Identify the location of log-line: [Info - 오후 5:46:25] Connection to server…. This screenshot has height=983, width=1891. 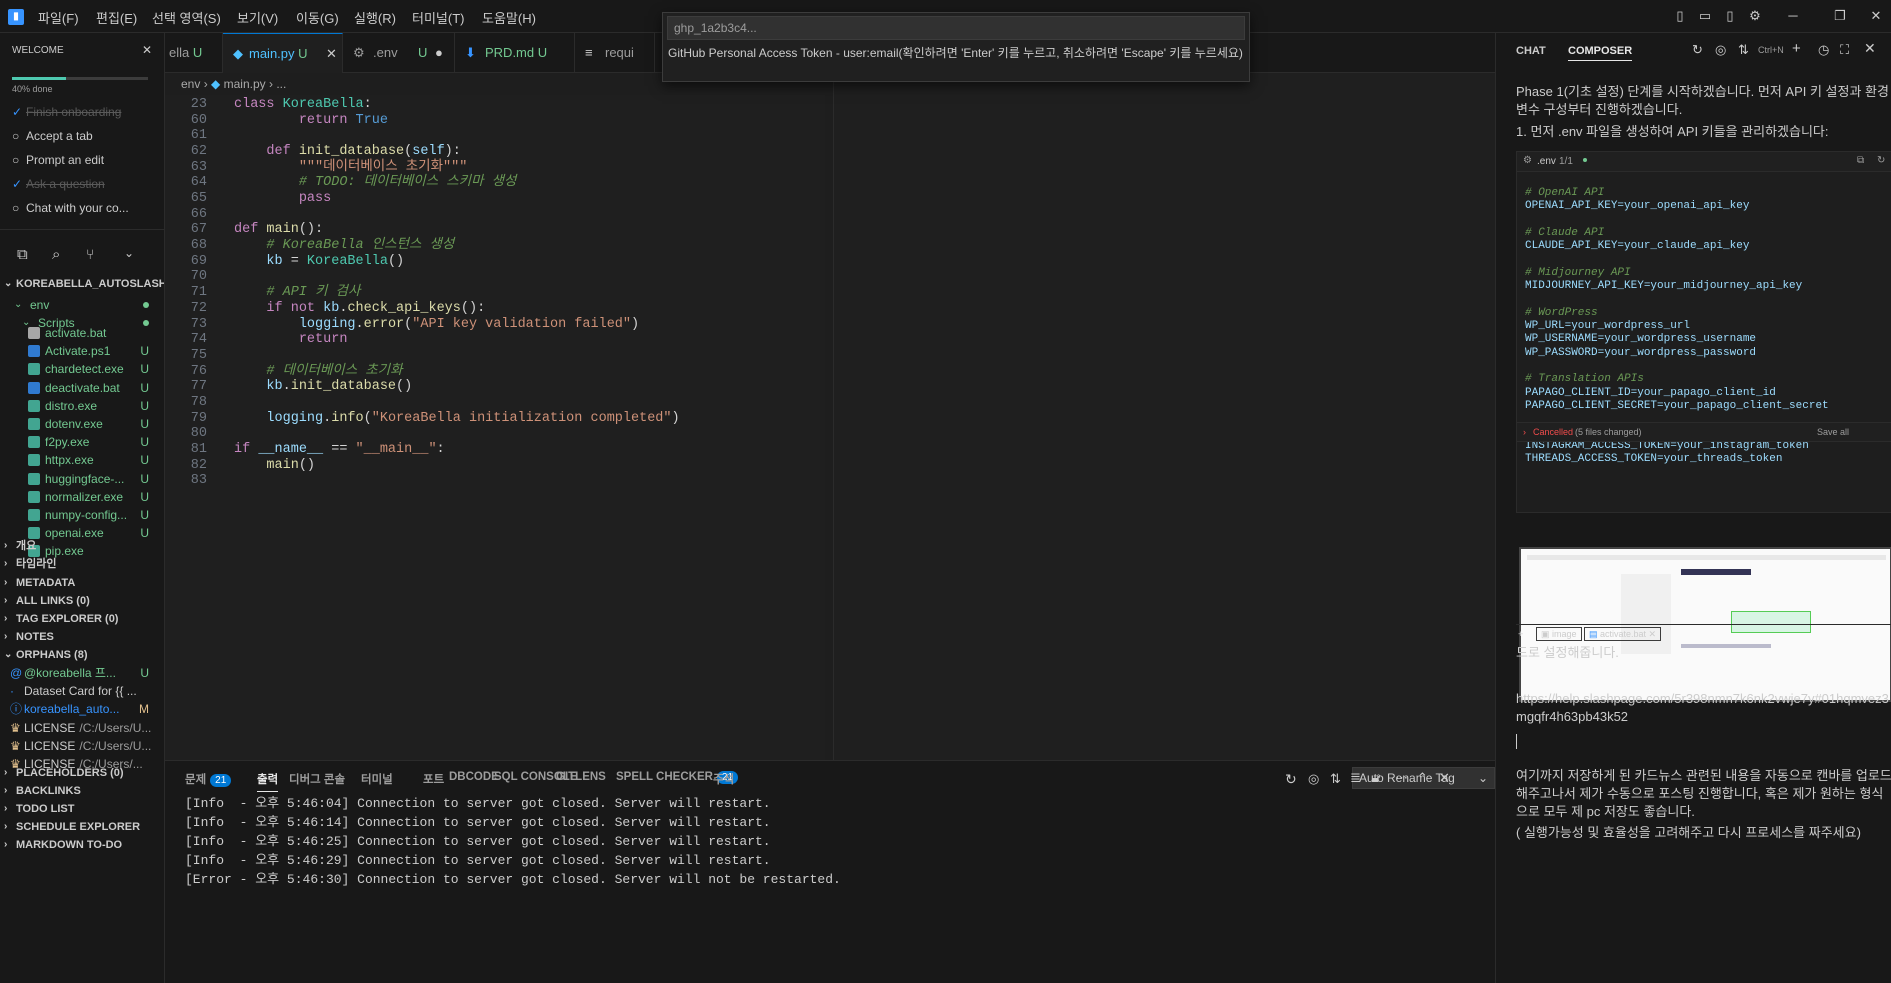
(478, 841).